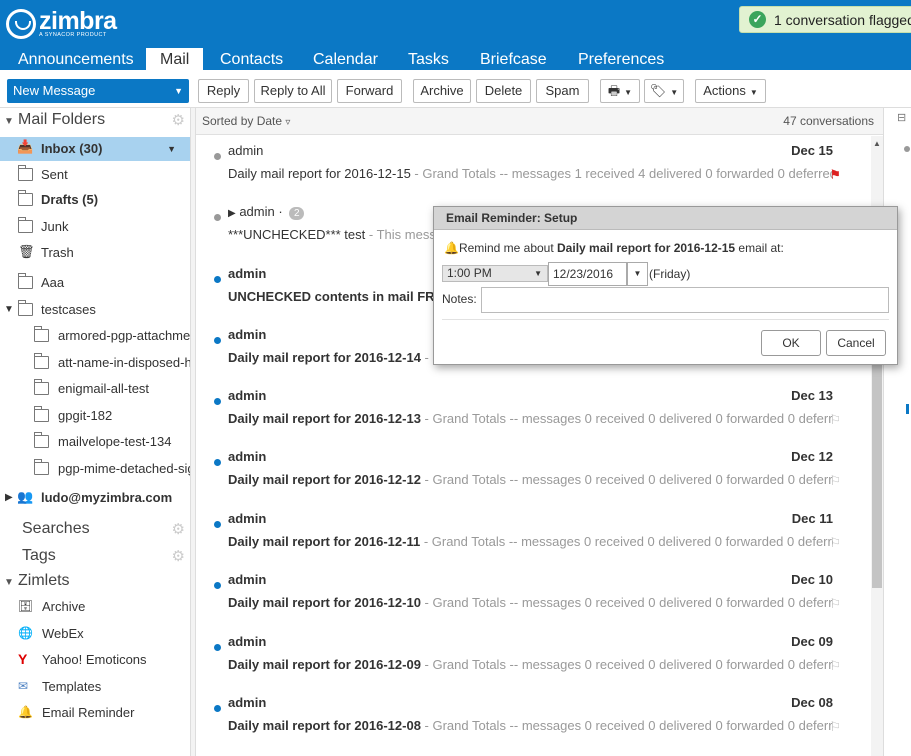  Describe the element at coordinates (61, 23) in the screenshot. I see `zimbra-logo: zimbra A SYNACOR PRODUCT` at that location.